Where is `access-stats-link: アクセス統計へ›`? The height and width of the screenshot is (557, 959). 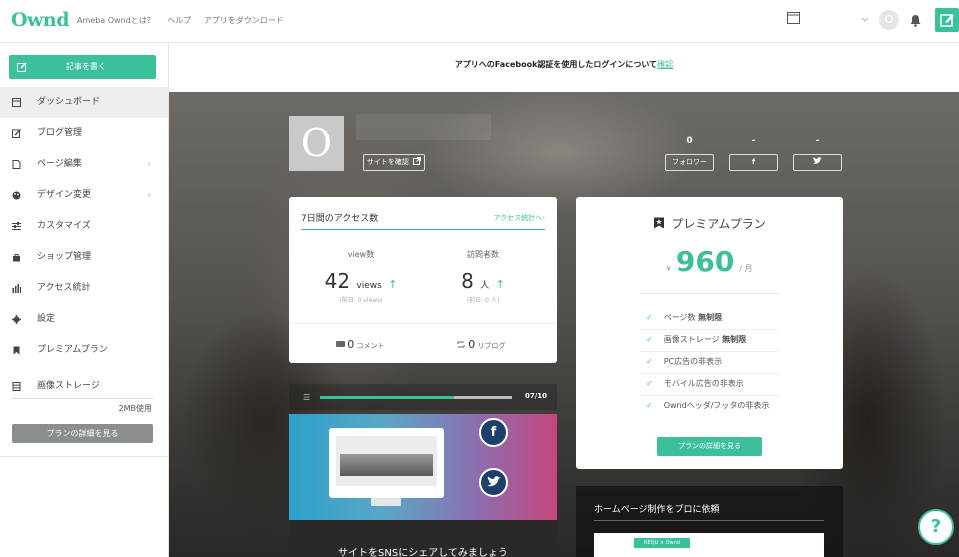 access-stats-link: アクセス統計へ› is located at coordinates (519, 218).